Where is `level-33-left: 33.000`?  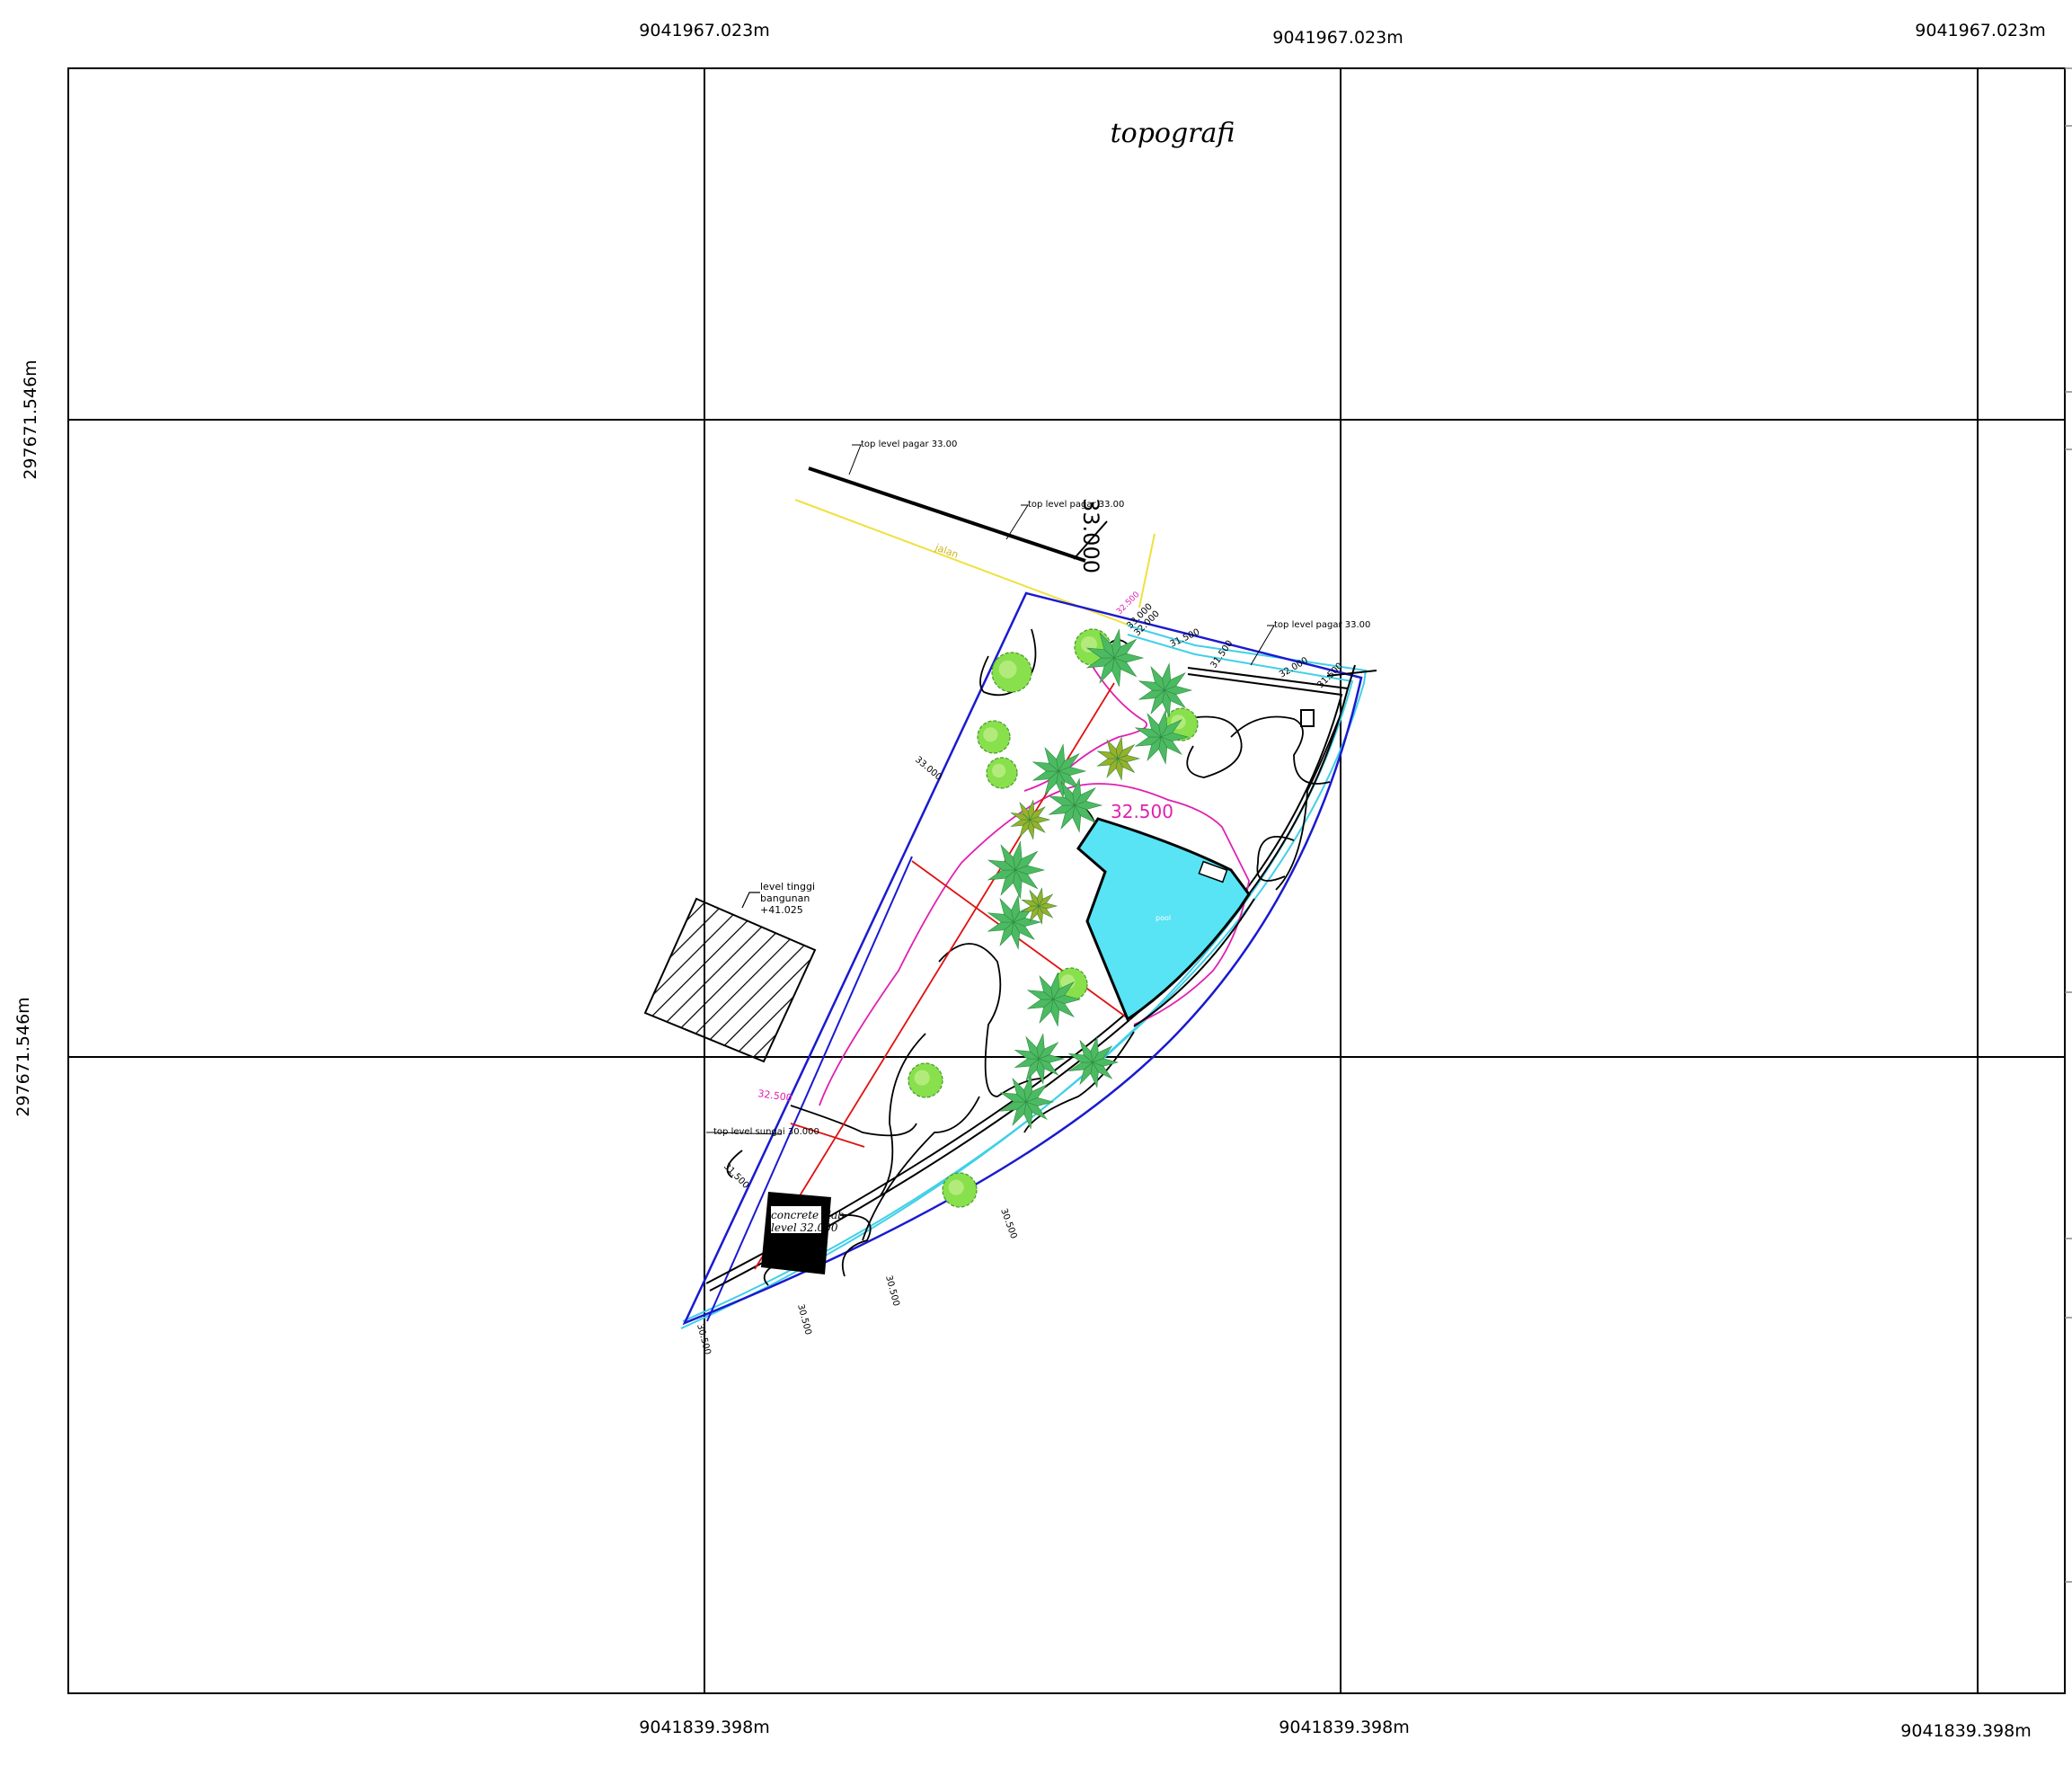
level-33-left: 33.000 is located at coordinates (928, 769).